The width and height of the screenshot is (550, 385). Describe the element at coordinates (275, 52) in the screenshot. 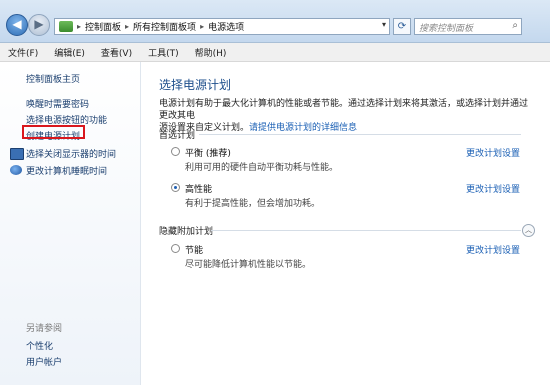

I see `menu-bar: 文件(F) 编辑(E) 查看(V) 工具(T) 帮助(H)` at that location.